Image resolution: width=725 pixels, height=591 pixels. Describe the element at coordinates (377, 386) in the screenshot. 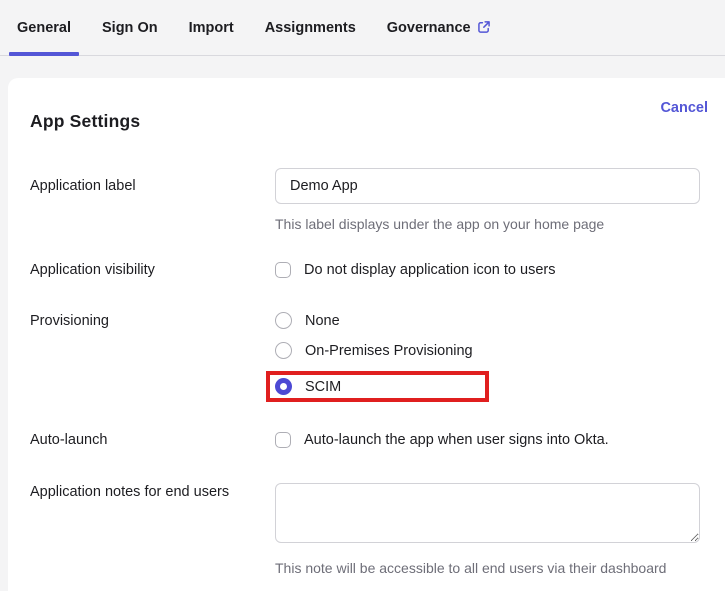

I see `scim-highlight-annotation: SCIM` at that location.